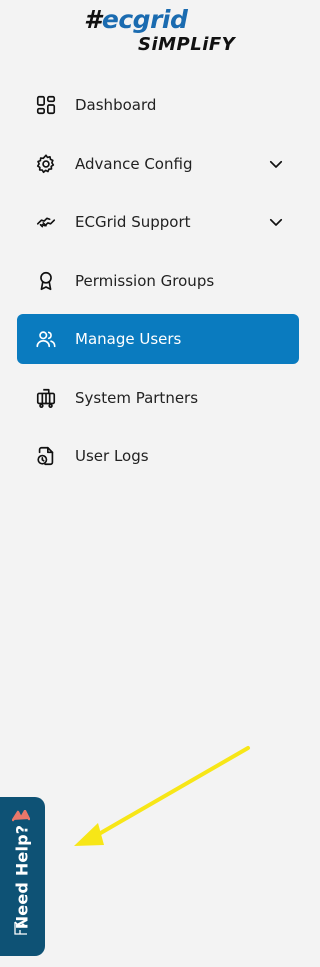 The image size is (320, 967). What do you see at coordinates (20, 928) in the screenshot?
I see `chat-icon` at bounding box center [20, 928].